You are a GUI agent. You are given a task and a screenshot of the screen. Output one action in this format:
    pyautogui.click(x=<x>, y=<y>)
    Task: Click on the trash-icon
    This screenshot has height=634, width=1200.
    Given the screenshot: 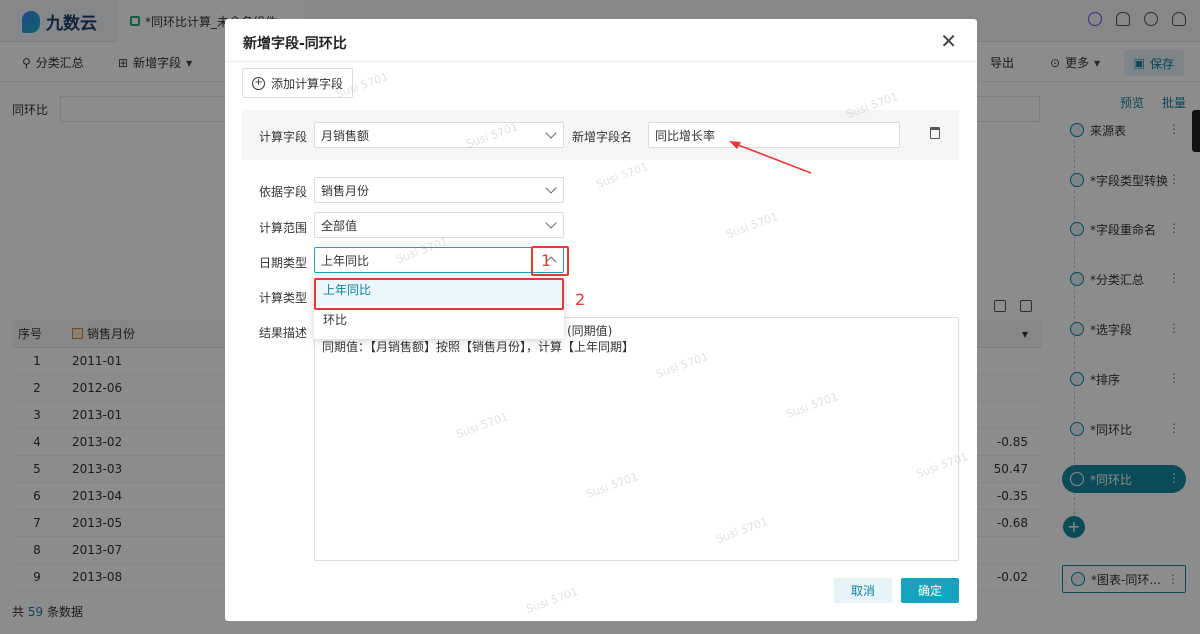 What is the action you would take?
    pyautogui.click(x=935, y=133)
    